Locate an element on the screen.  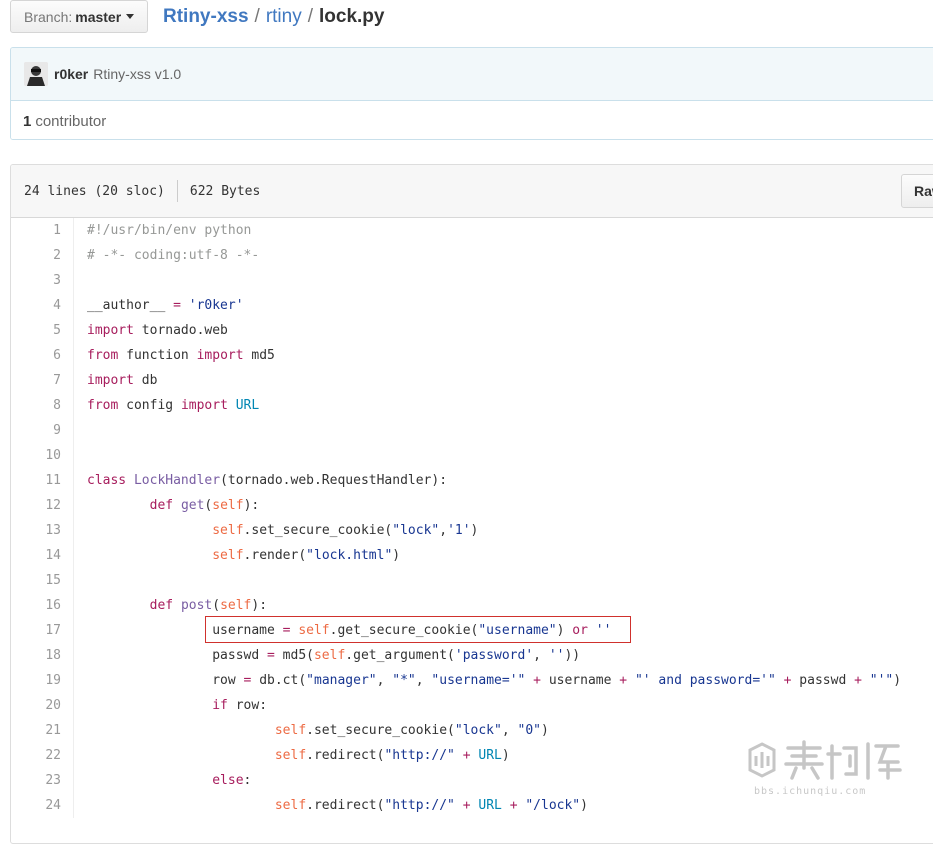
line-number: 3 is located at coordinates (42, 280).